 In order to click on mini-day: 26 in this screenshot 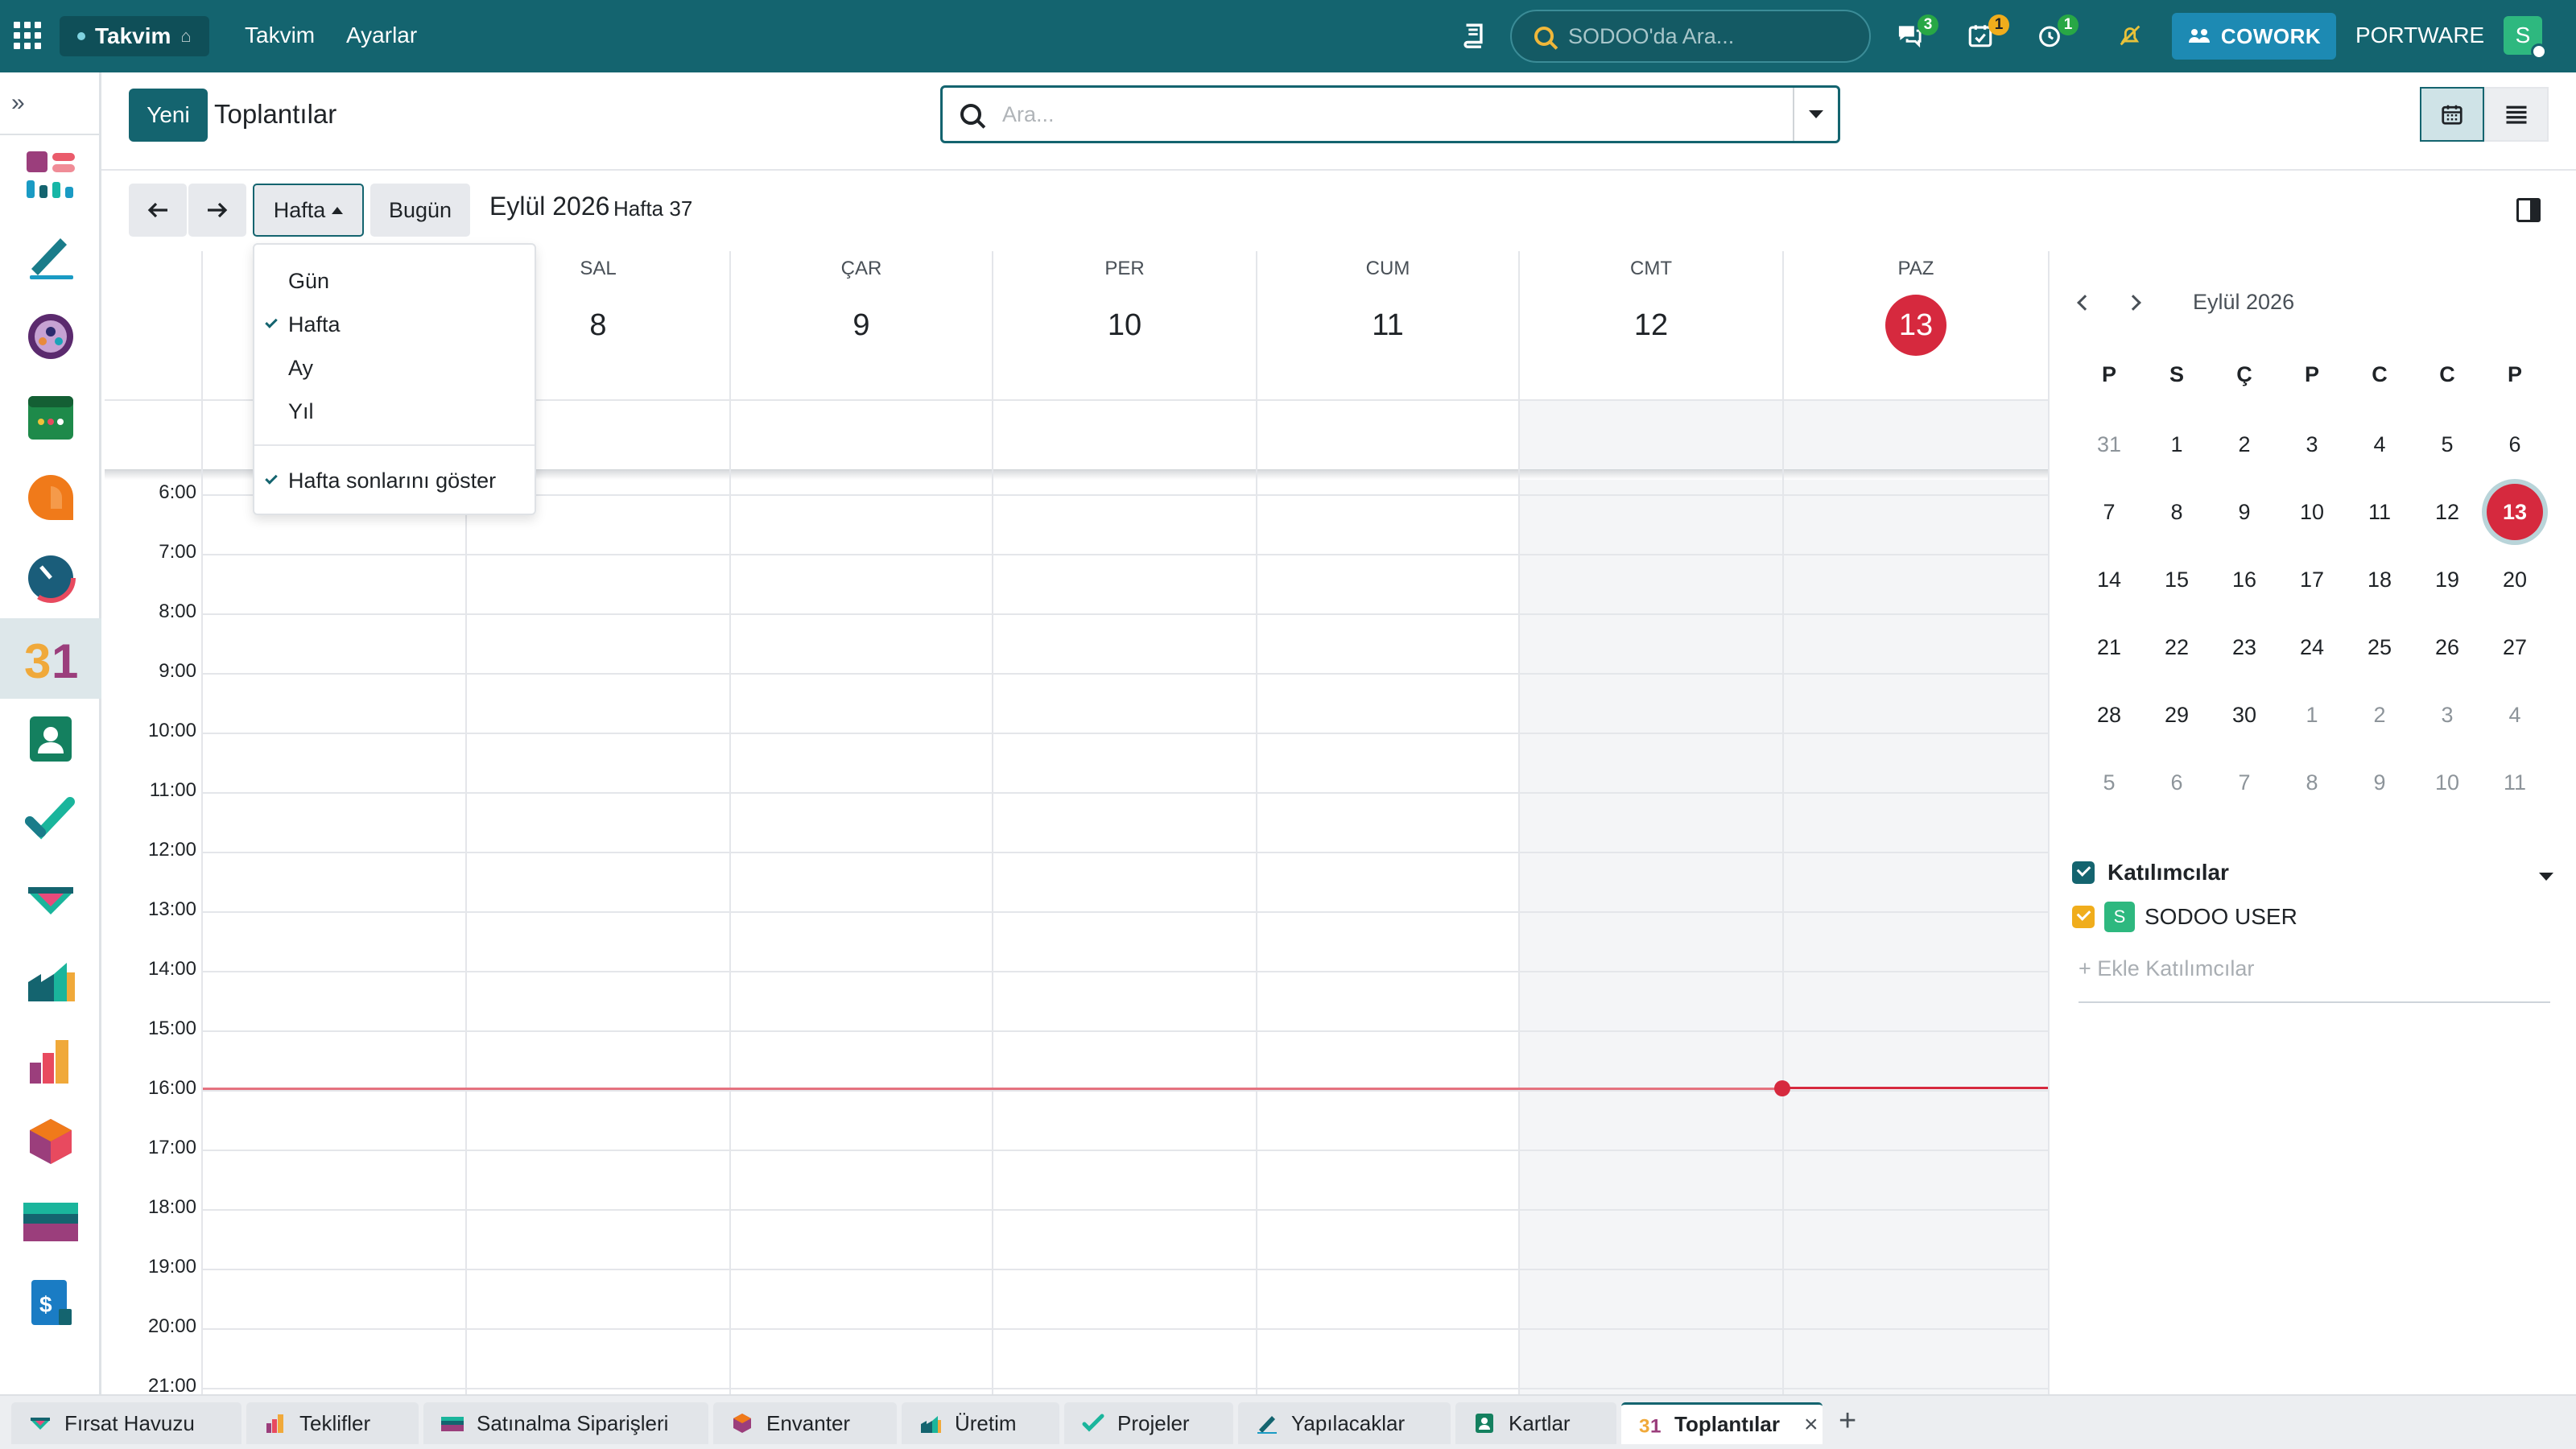, I will do `click(2447, 647)`.